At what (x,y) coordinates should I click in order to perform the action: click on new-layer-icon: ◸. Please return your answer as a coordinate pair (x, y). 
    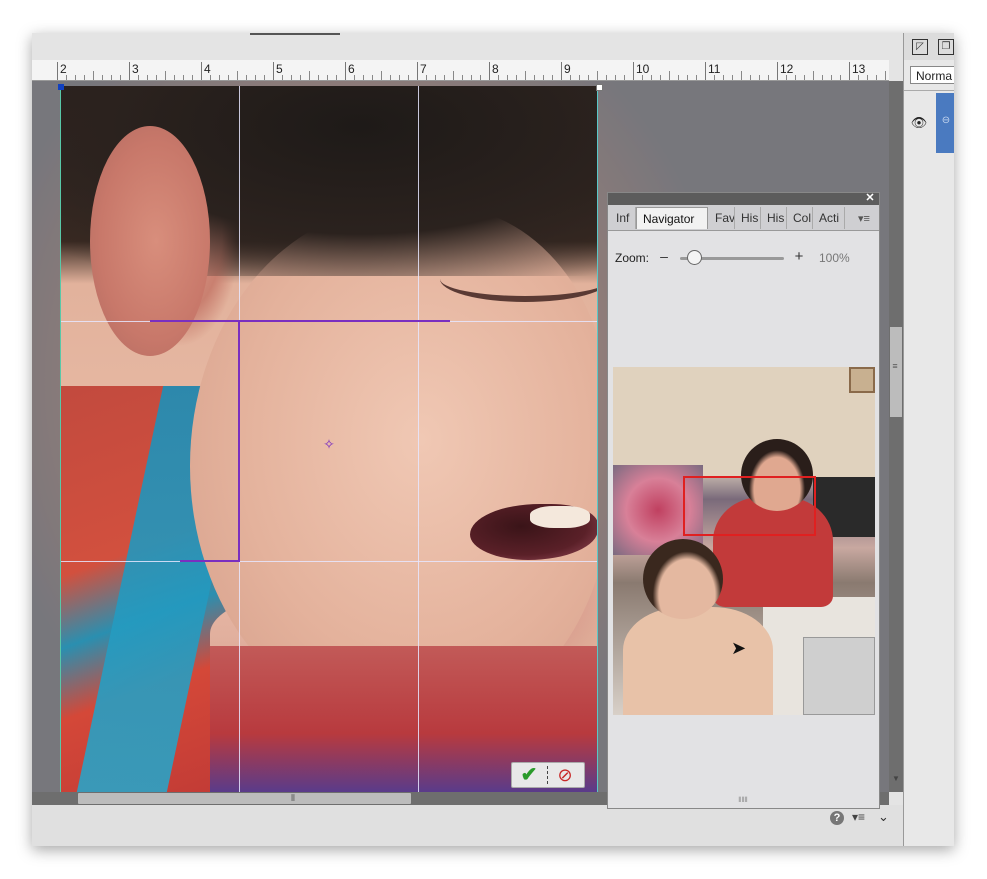
    Looking at the image, I should click on (920, 47).